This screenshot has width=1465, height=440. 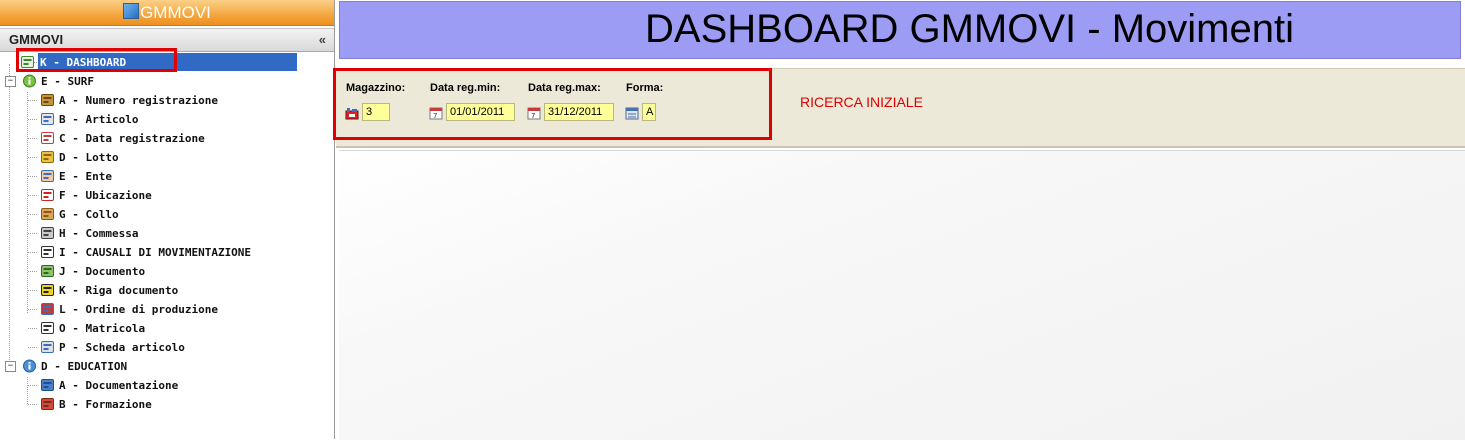 I want to click on app-logo-icon, so click(x=131, y=11).